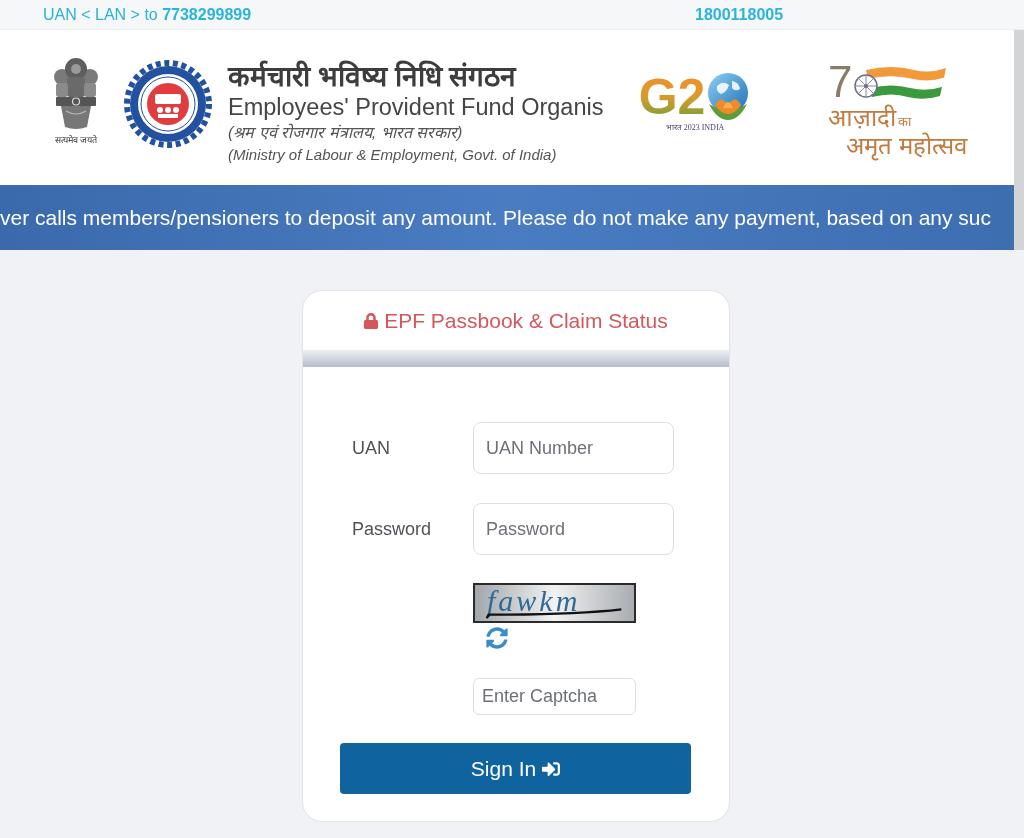 This screenshot has height=838, width=1024. Describe the element at coordinates (515, 768) in the screenshot. I see `sign-in-button: Sign In` at that location.